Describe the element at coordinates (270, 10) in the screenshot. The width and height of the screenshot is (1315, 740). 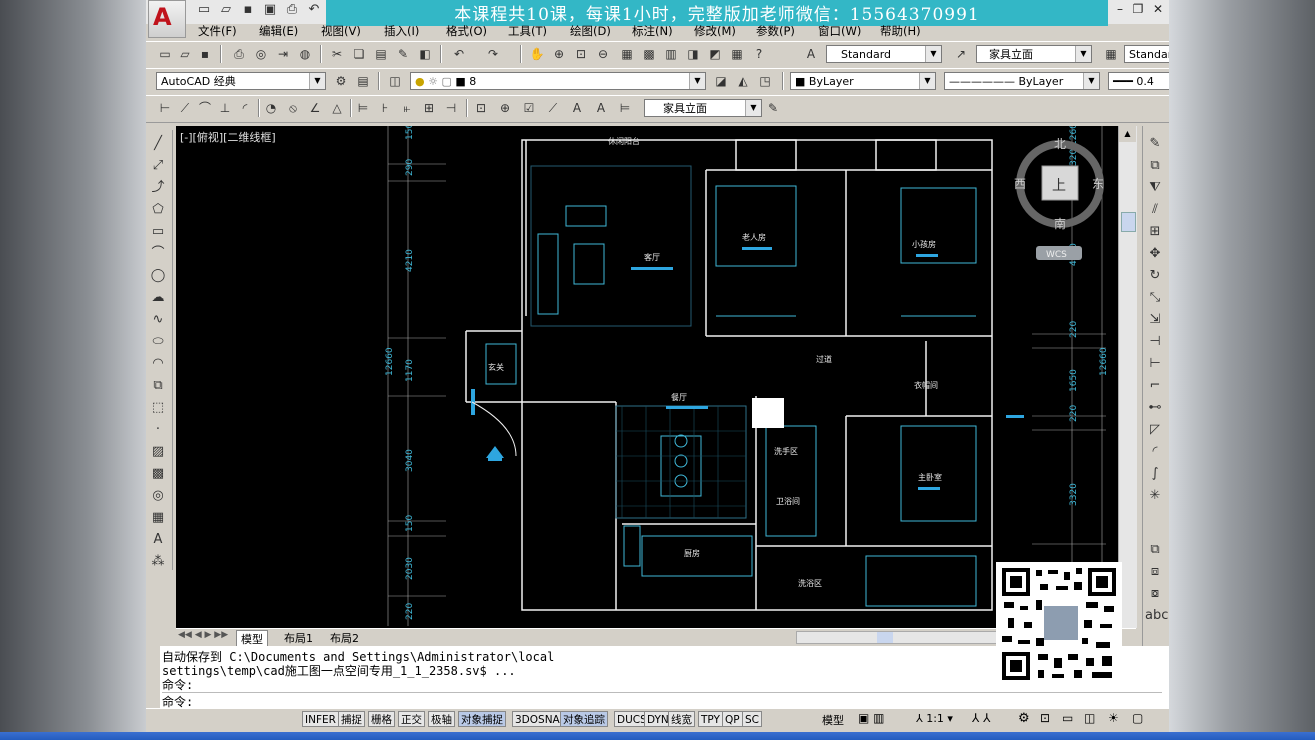
I see `save-as-icon: ▣` at that location.